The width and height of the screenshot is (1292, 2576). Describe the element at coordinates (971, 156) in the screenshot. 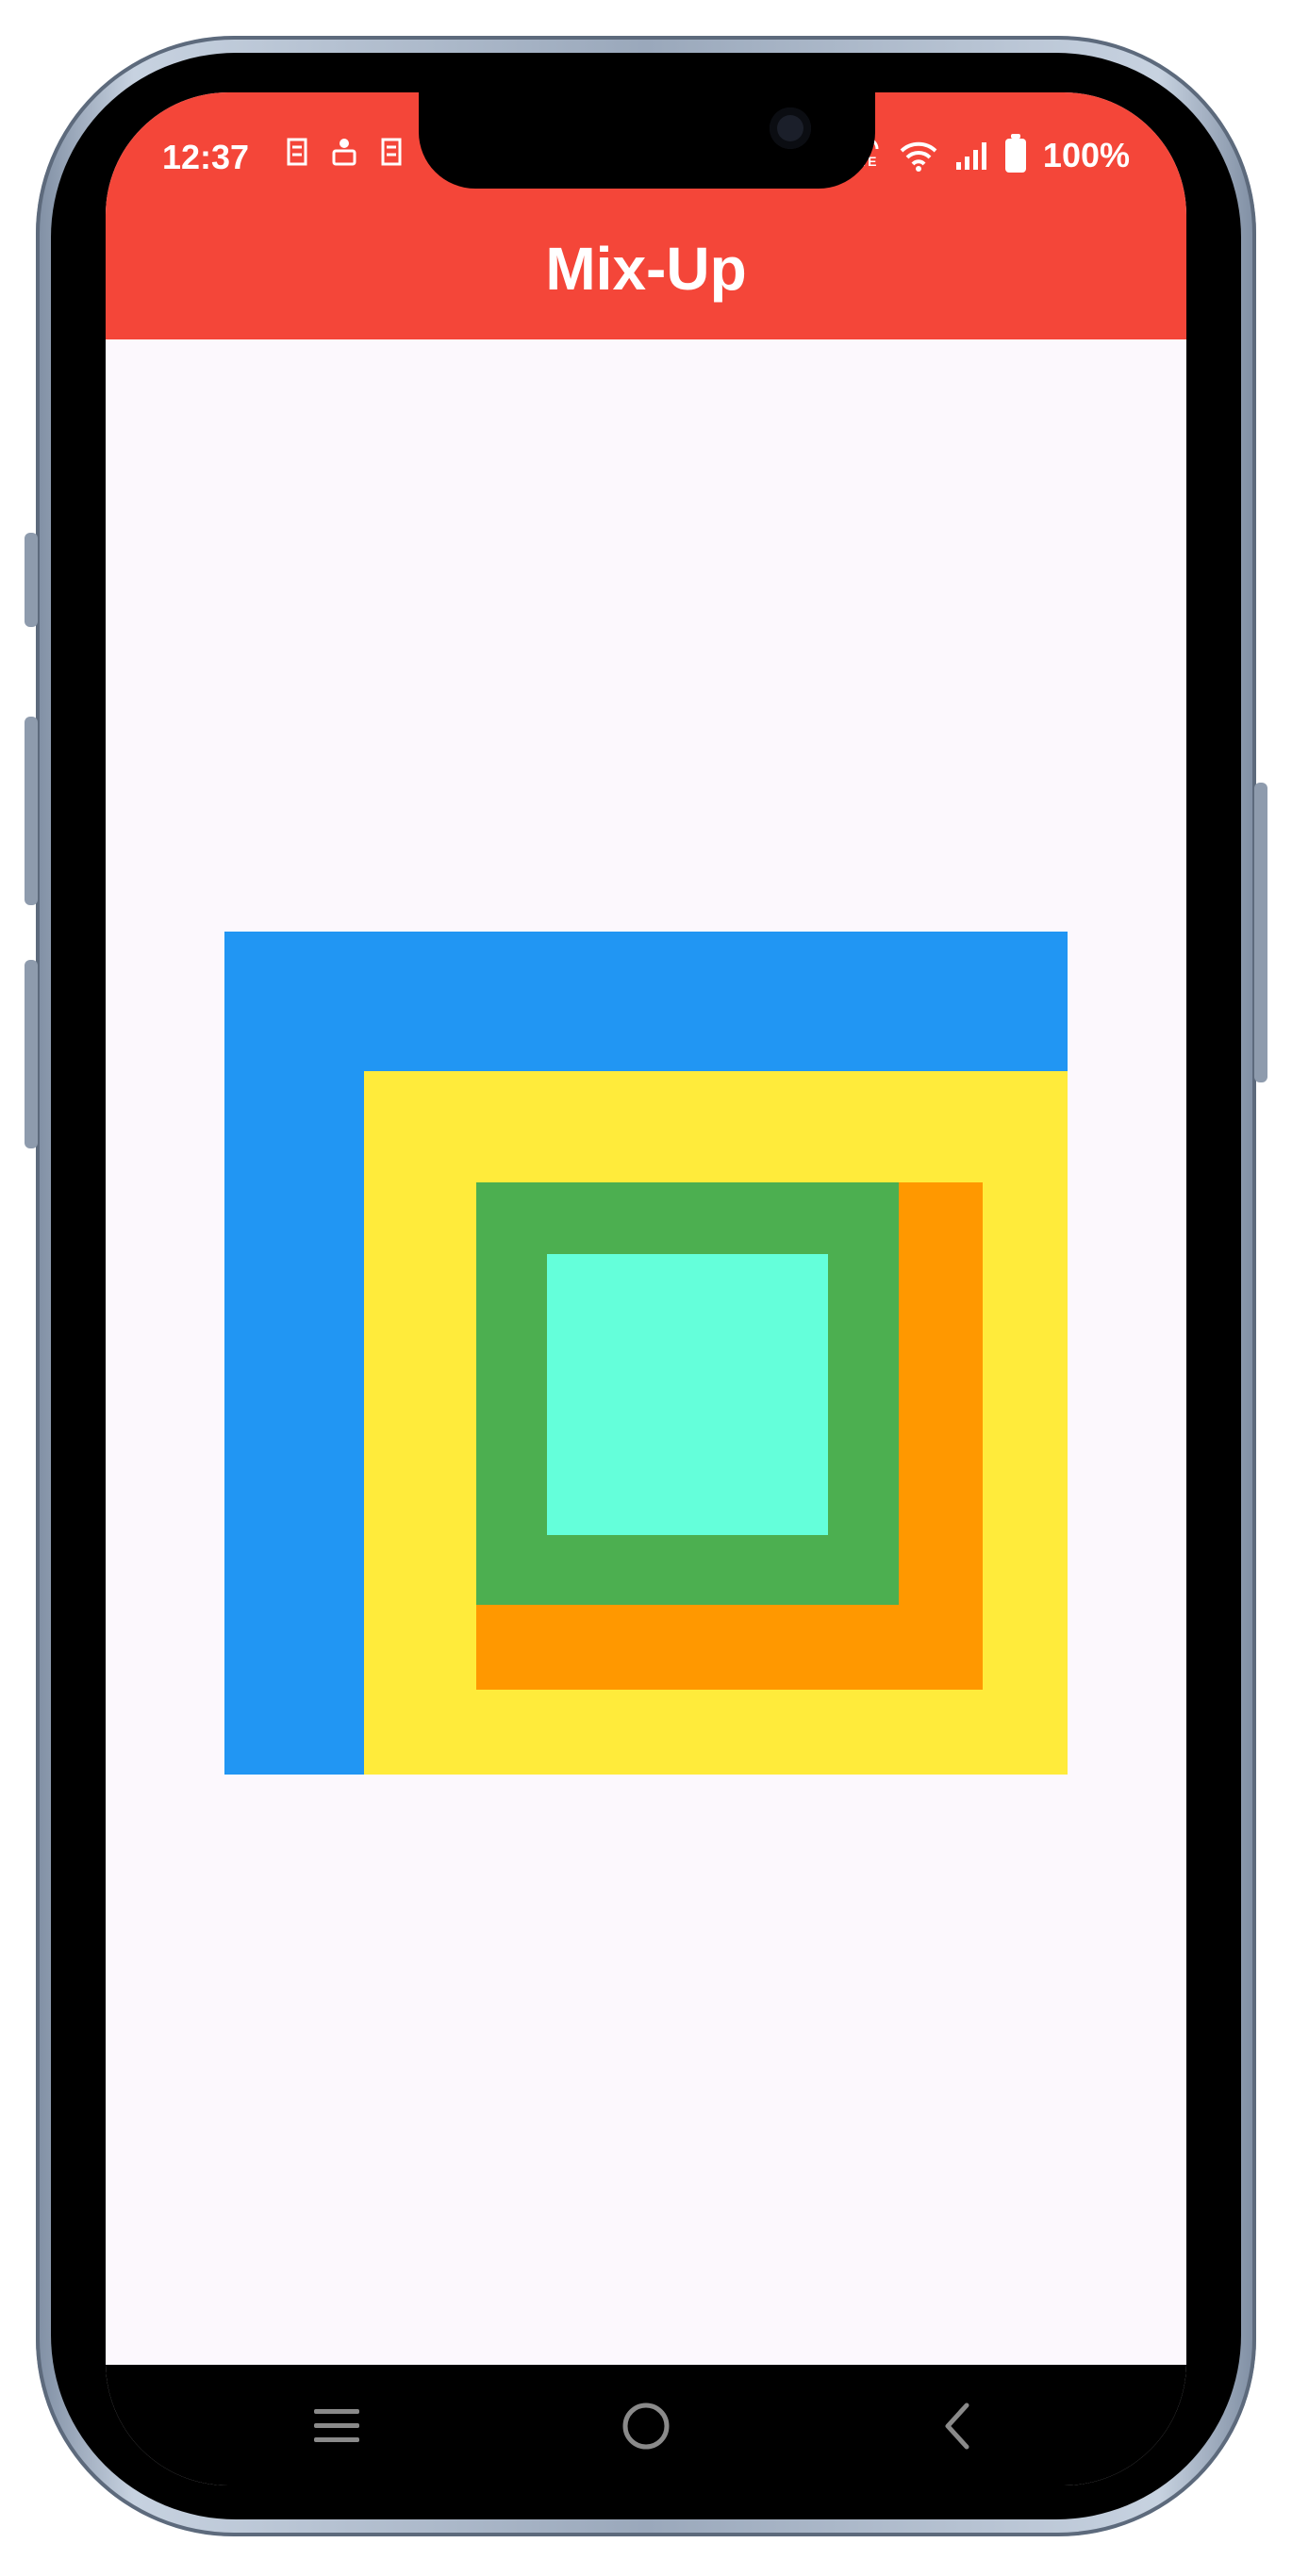

I see `signal-icon` at that location.